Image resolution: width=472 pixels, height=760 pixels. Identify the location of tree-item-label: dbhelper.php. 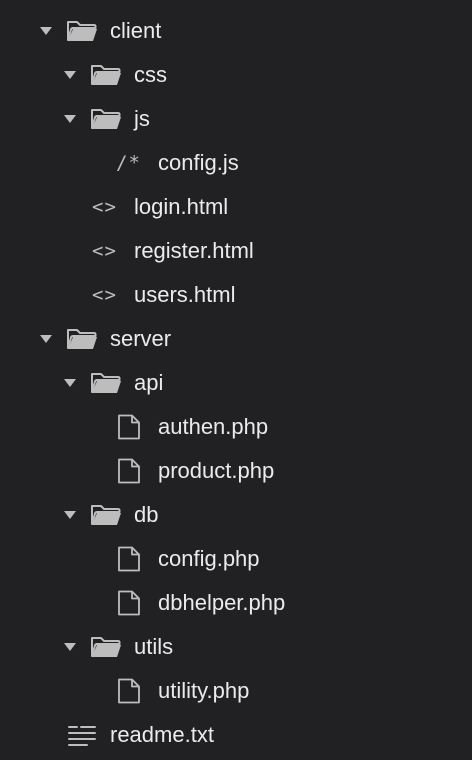
(222, 602).